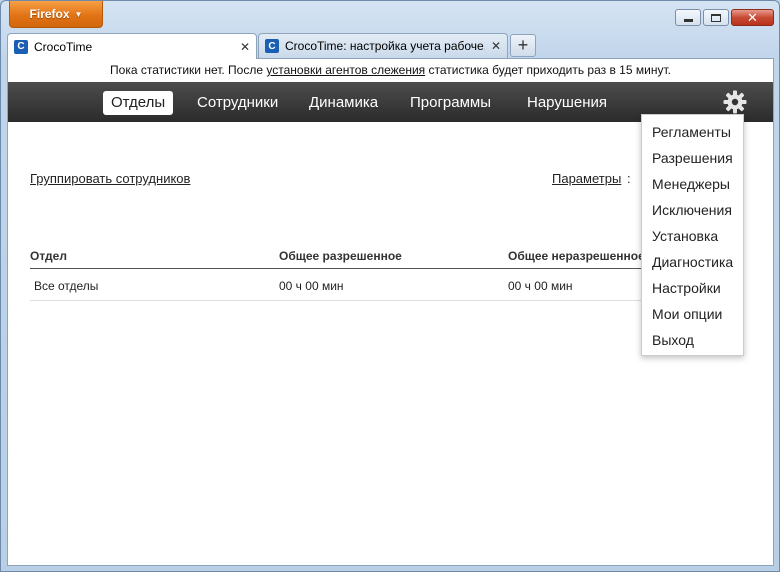 Image resolution: width=780 pixels, height=572 pixels. I want to click on maximize-button, so click(716, 17).